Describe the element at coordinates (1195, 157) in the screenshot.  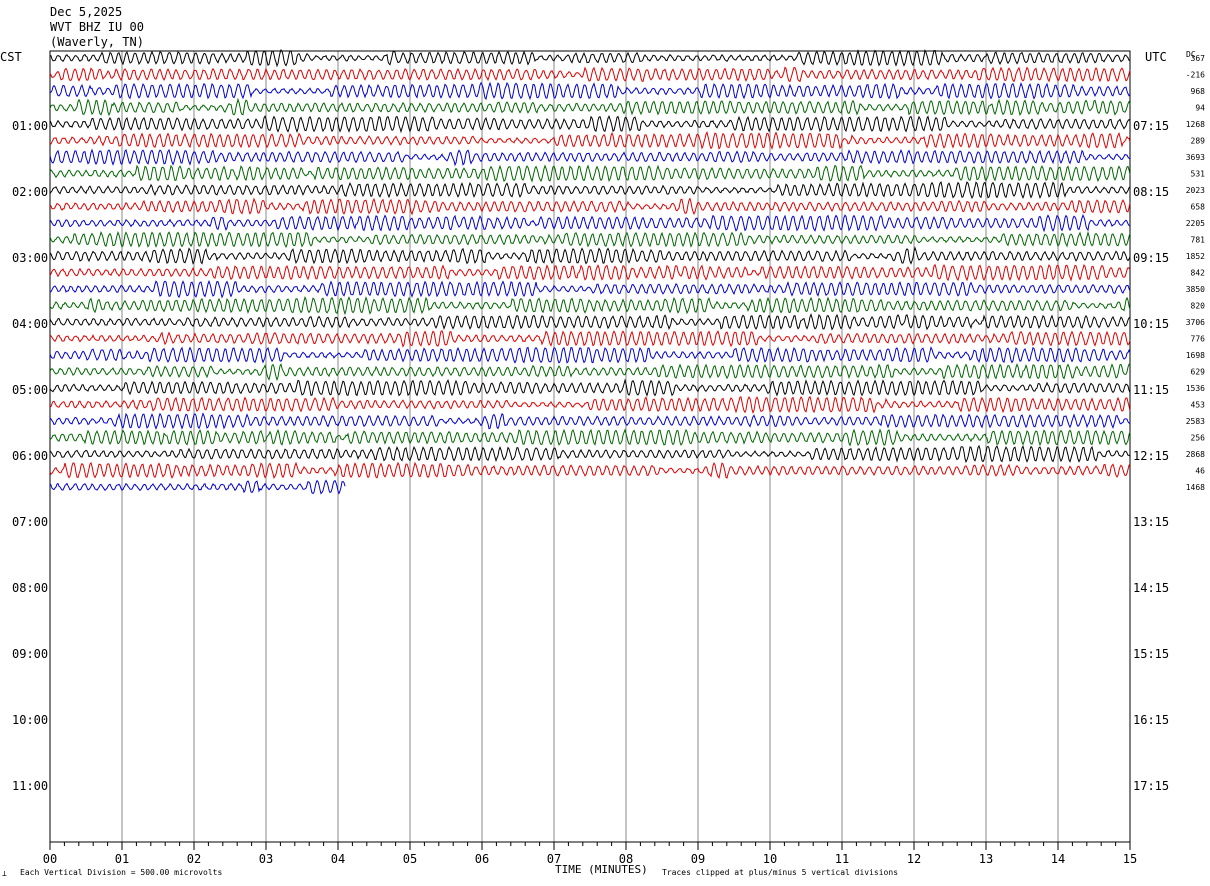
I see `dc-offset-label: 3693` at that location.